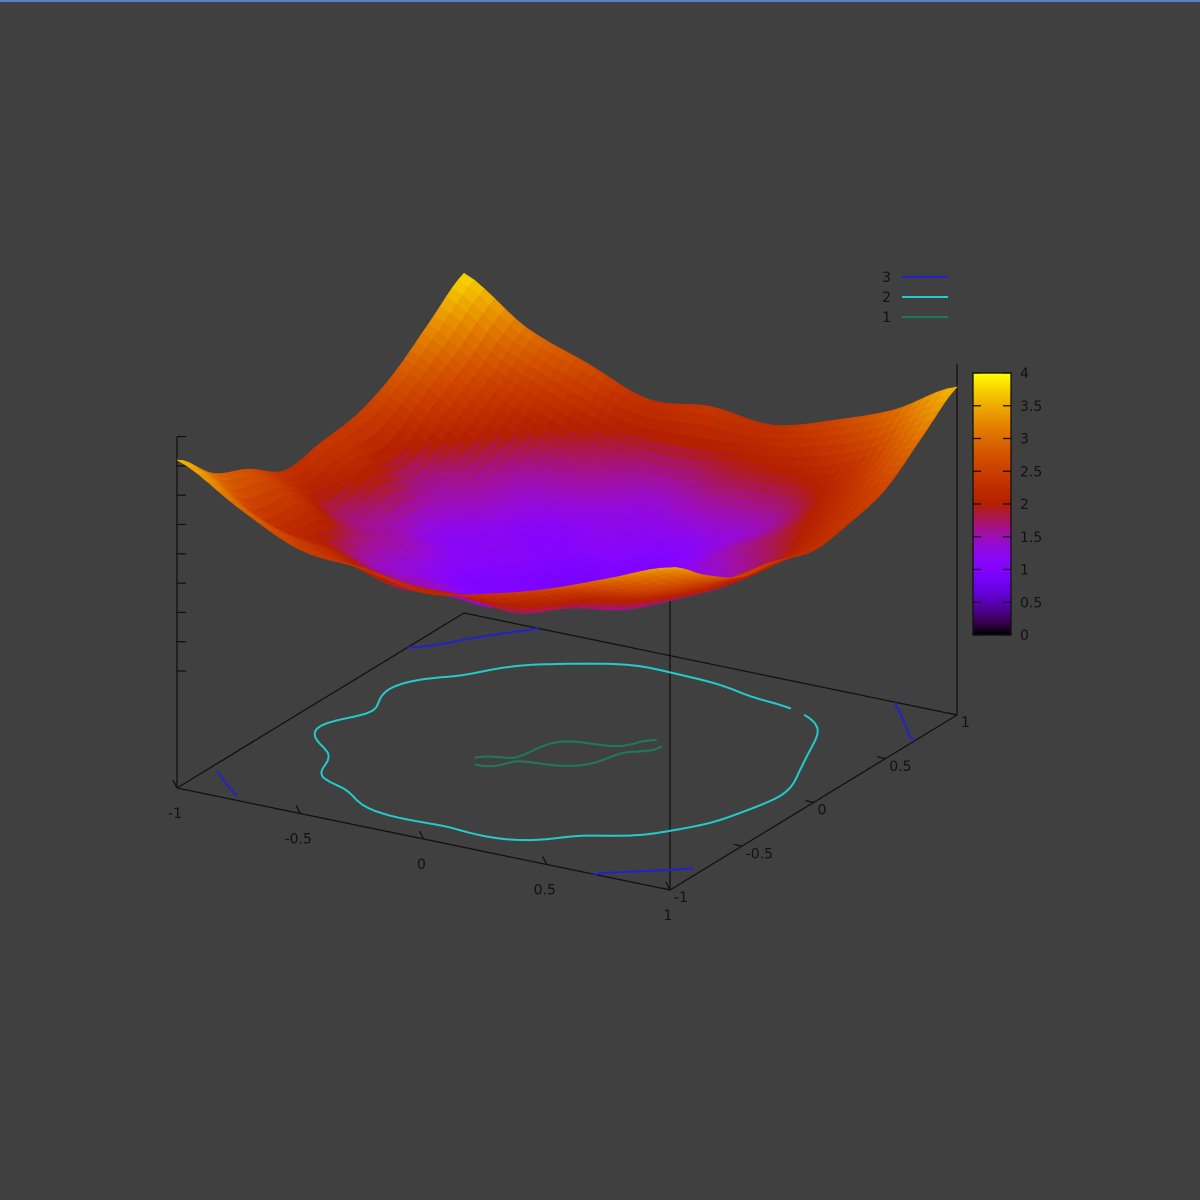 Image resolution: width=1200 pixels, height=1200 pixels. Describe the element at coordinates (681, 898) in the screenshot. I see `y-tick-label: -1` at that location.